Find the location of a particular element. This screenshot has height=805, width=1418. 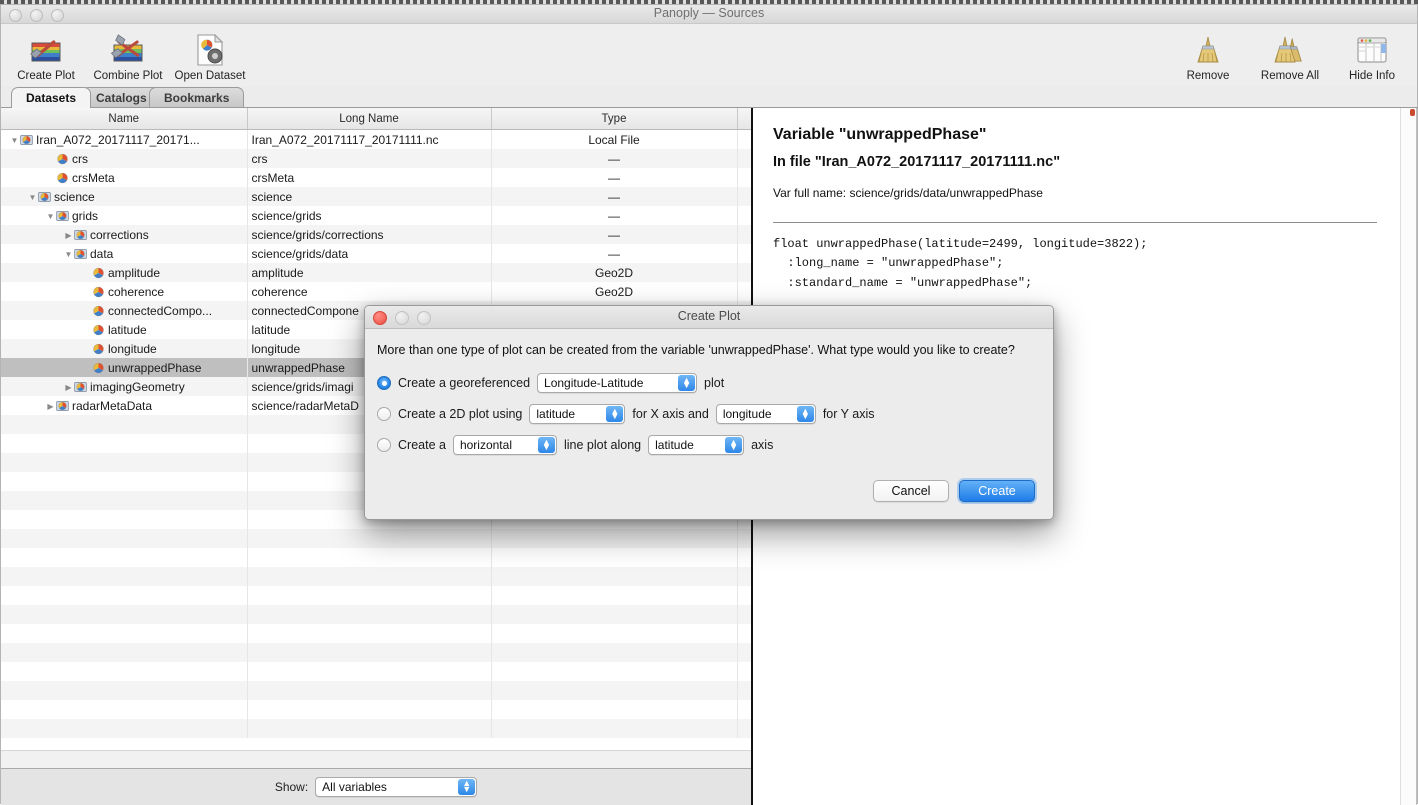

node-name-text: latitude is located at coordinates (127, 329).